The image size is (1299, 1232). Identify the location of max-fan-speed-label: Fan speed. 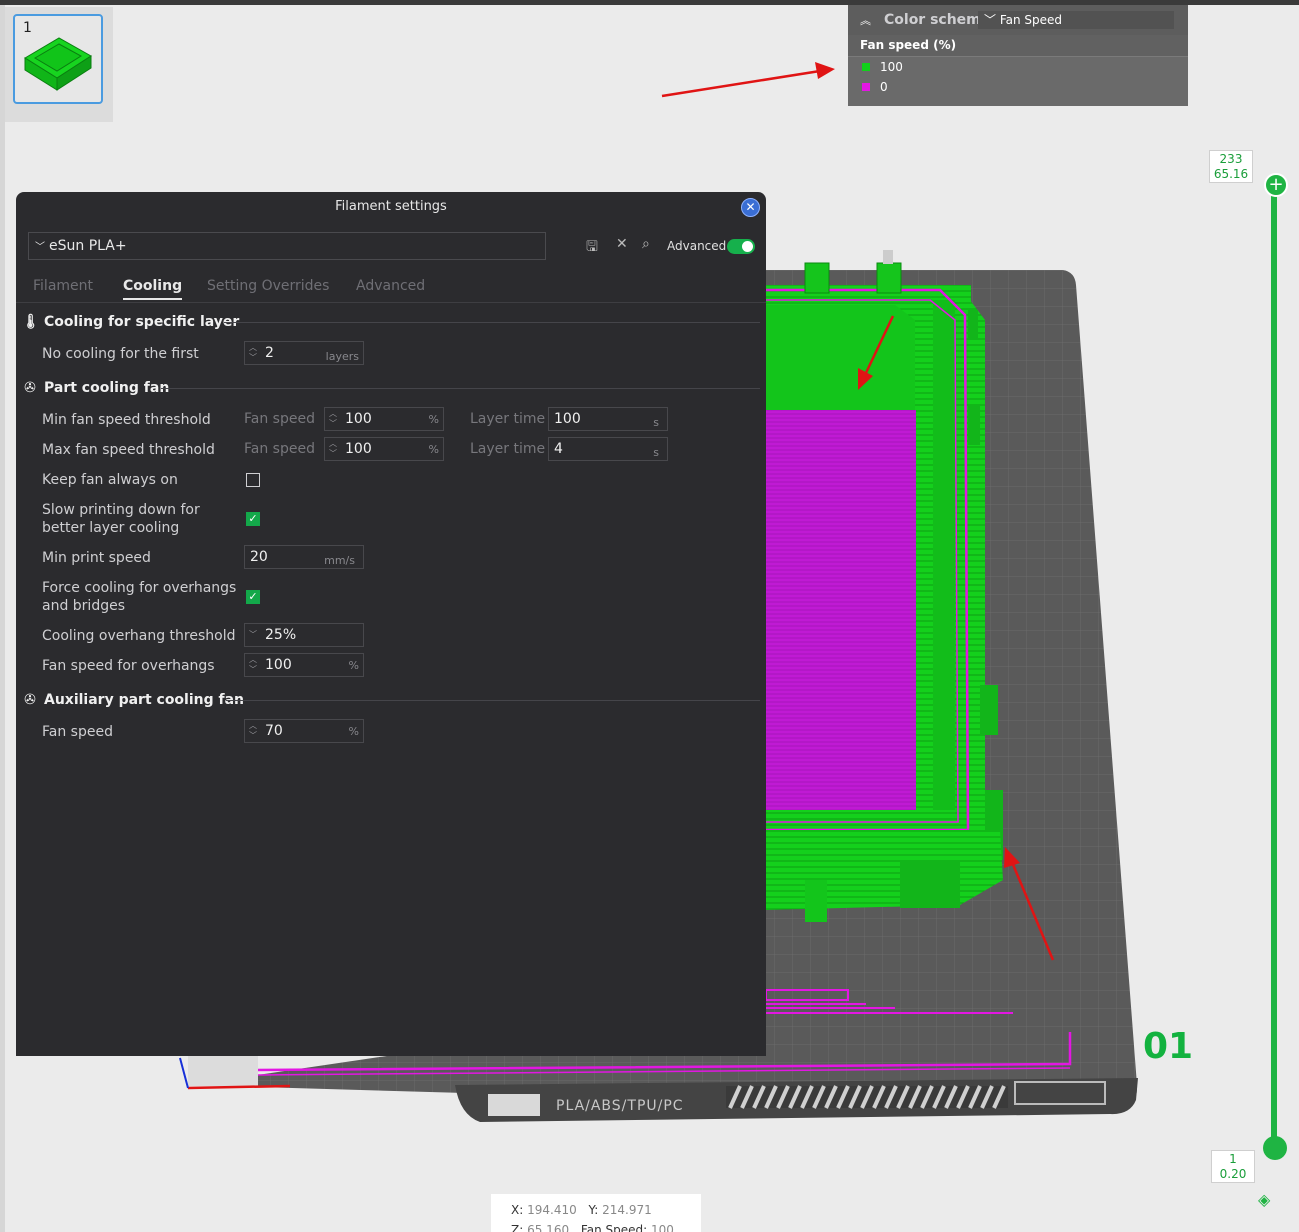
(279, 449).